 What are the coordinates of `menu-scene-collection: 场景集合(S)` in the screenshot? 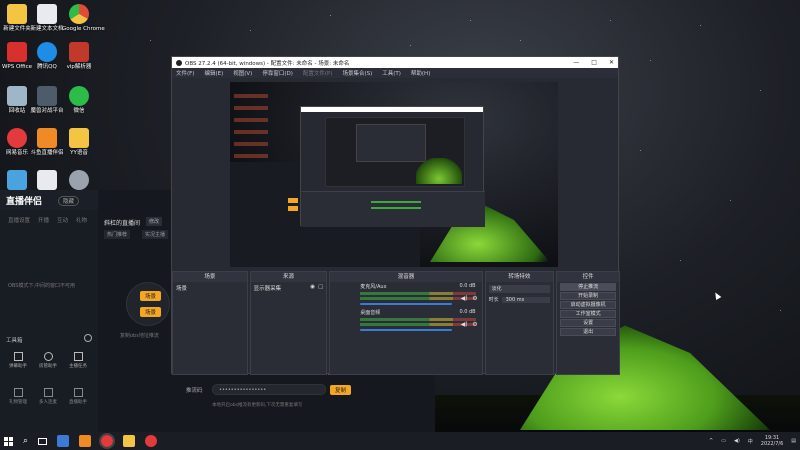 It's located at (357, 73).